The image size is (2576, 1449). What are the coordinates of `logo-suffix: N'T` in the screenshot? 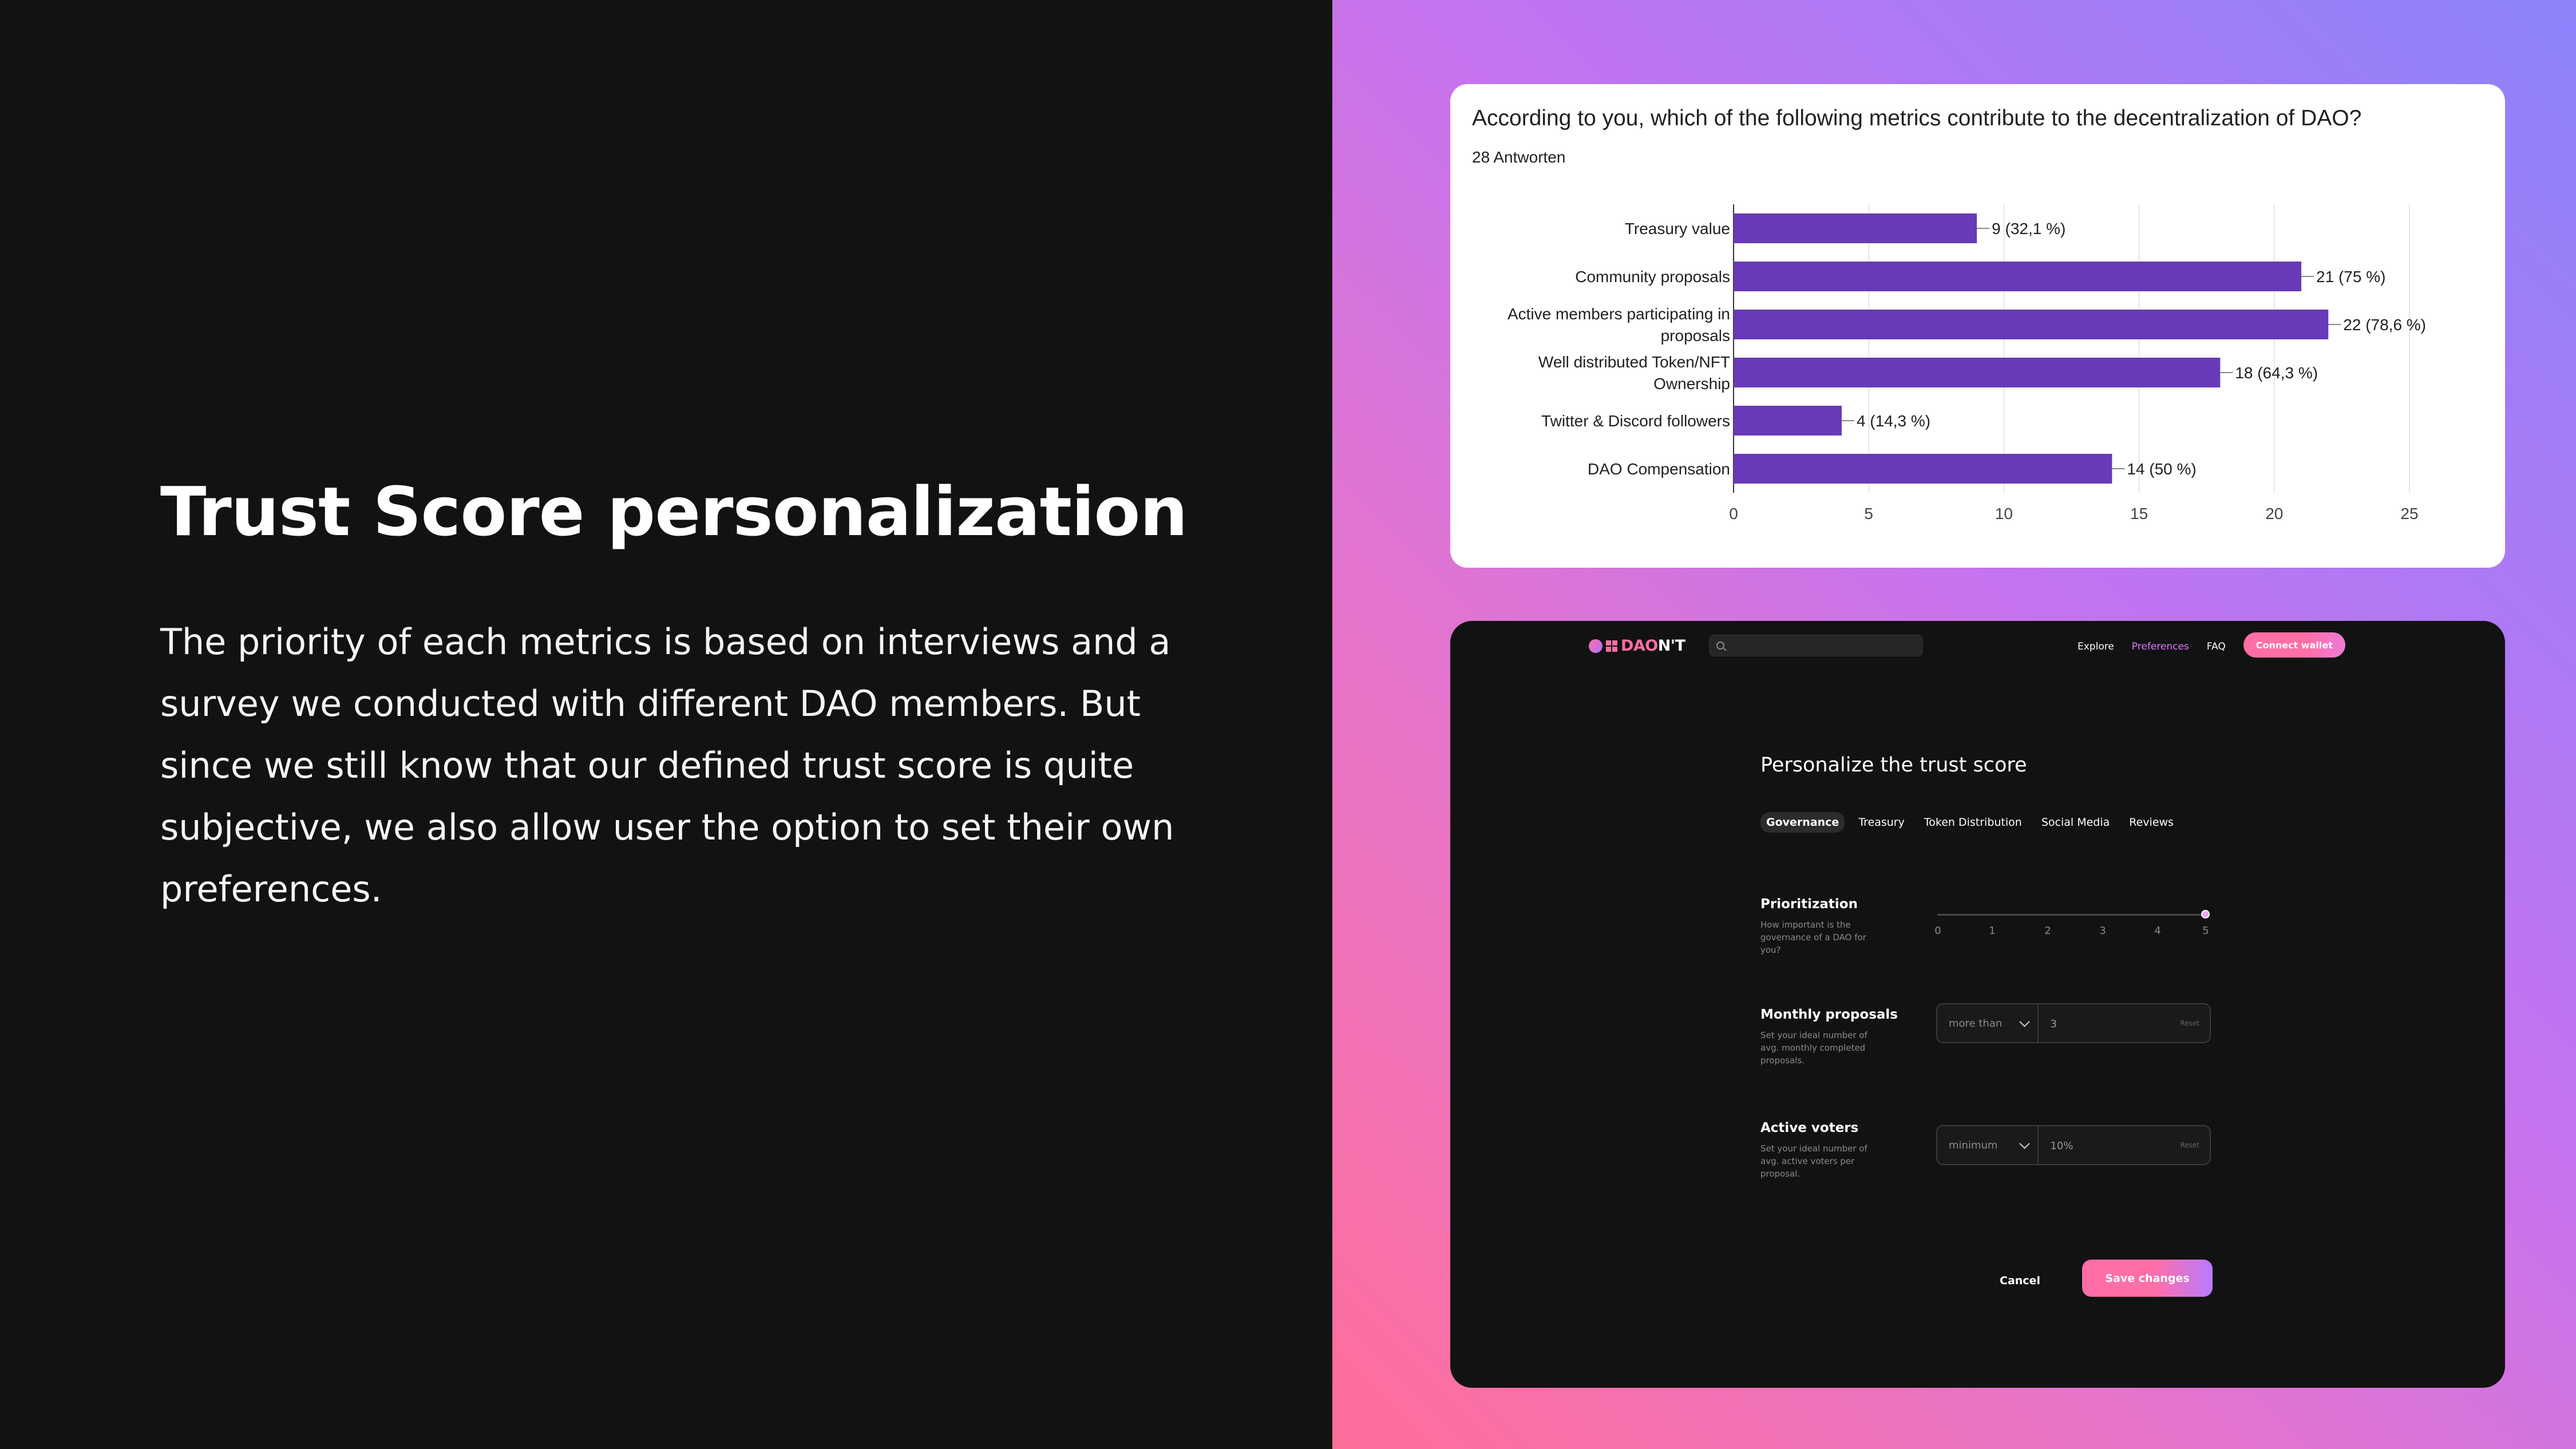 It's located at (1671, 646).